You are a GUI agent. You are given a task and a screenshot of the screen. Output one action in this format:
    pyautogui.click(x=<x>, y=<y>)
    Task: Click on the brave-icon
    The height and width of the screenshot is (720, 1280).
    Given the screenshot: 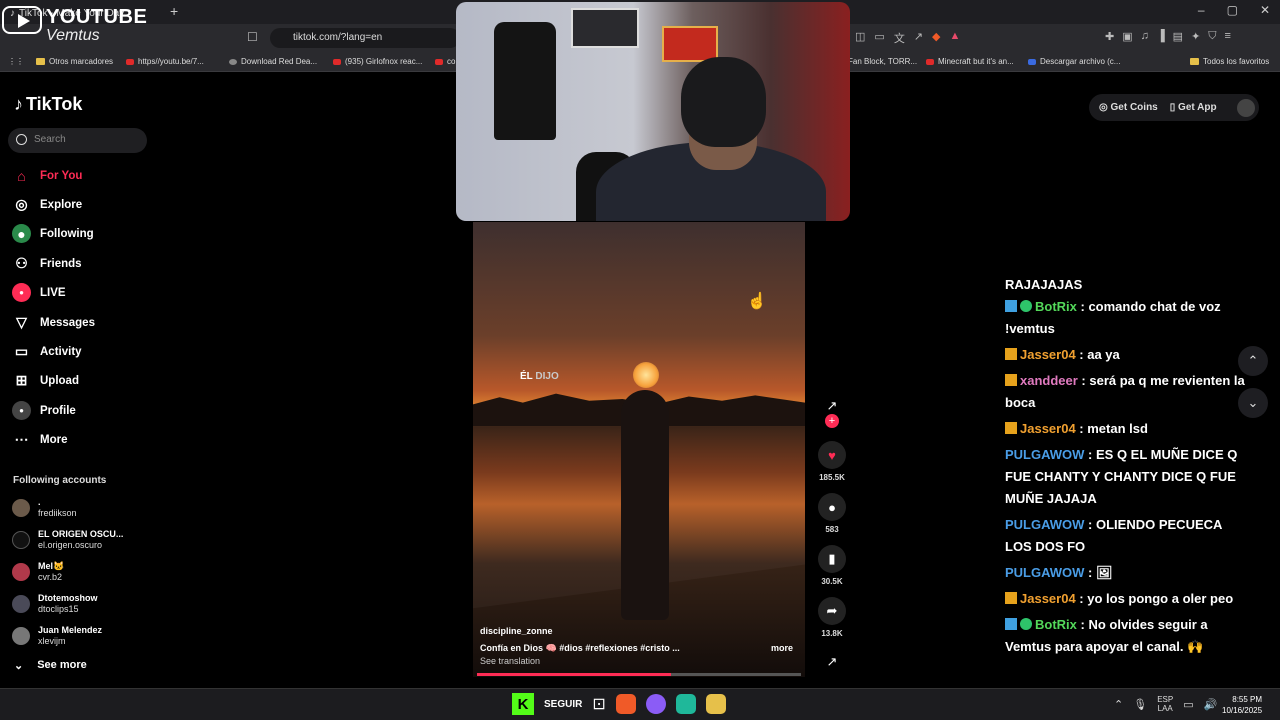 What is the action you would take?
    pyautogui.click(x=625, y=704)
    